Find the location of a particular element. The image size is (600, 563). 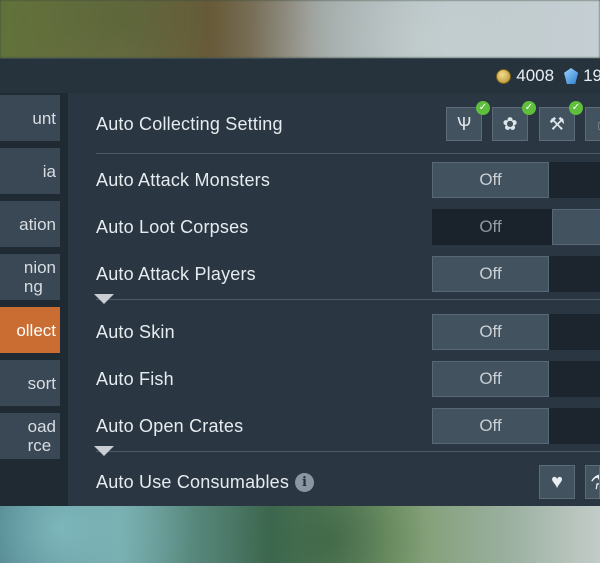

row-auto-collecting: Auto Collecting Setting Ѱ ✓ ✿ ✓ ⚒ ✓ ☝ is located at coordinates (334, 124).